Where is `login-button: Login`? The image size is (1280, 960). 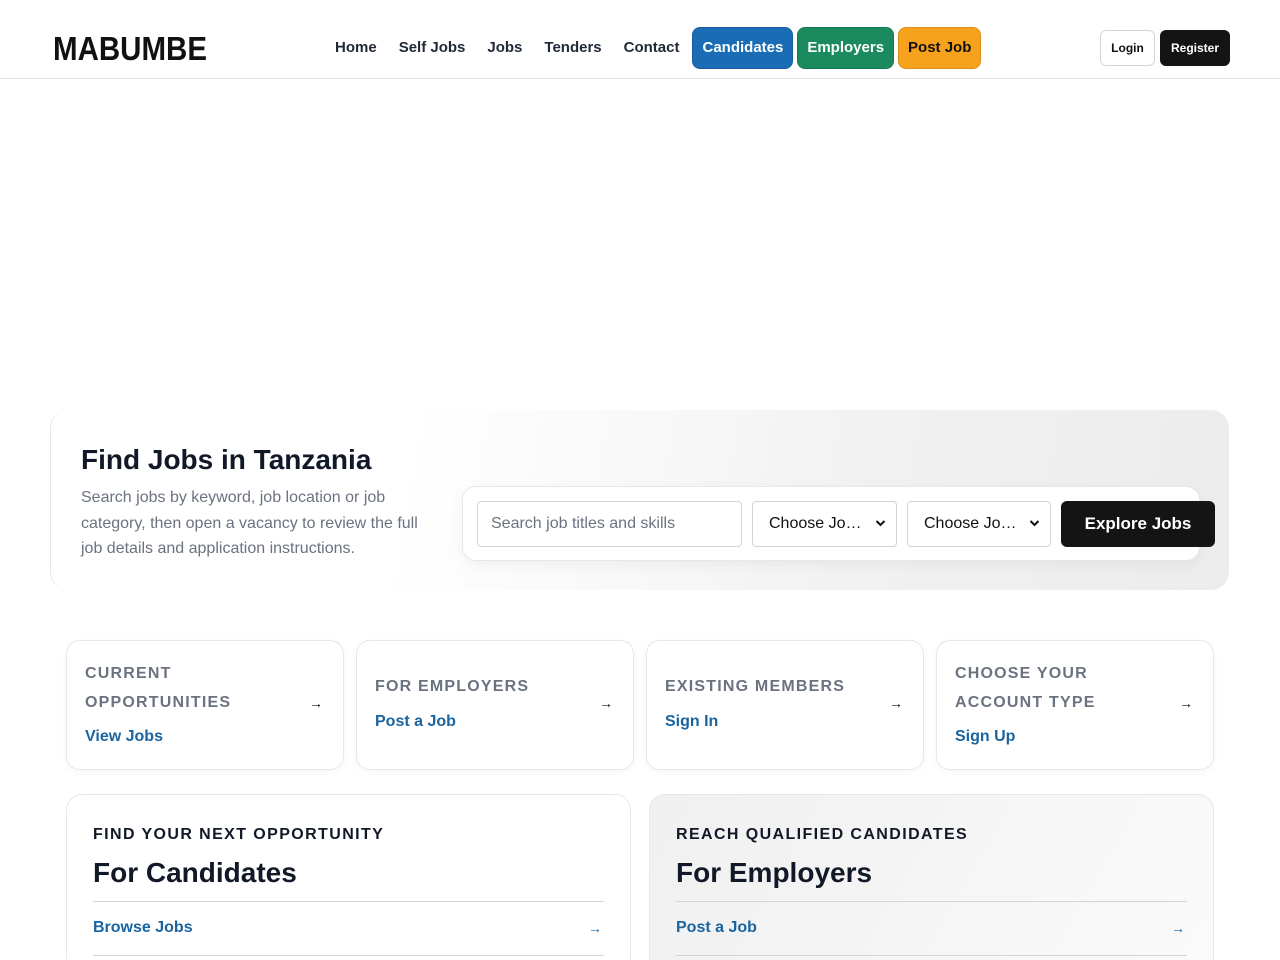
login-button: Login is located at coordinates (1127, 48).